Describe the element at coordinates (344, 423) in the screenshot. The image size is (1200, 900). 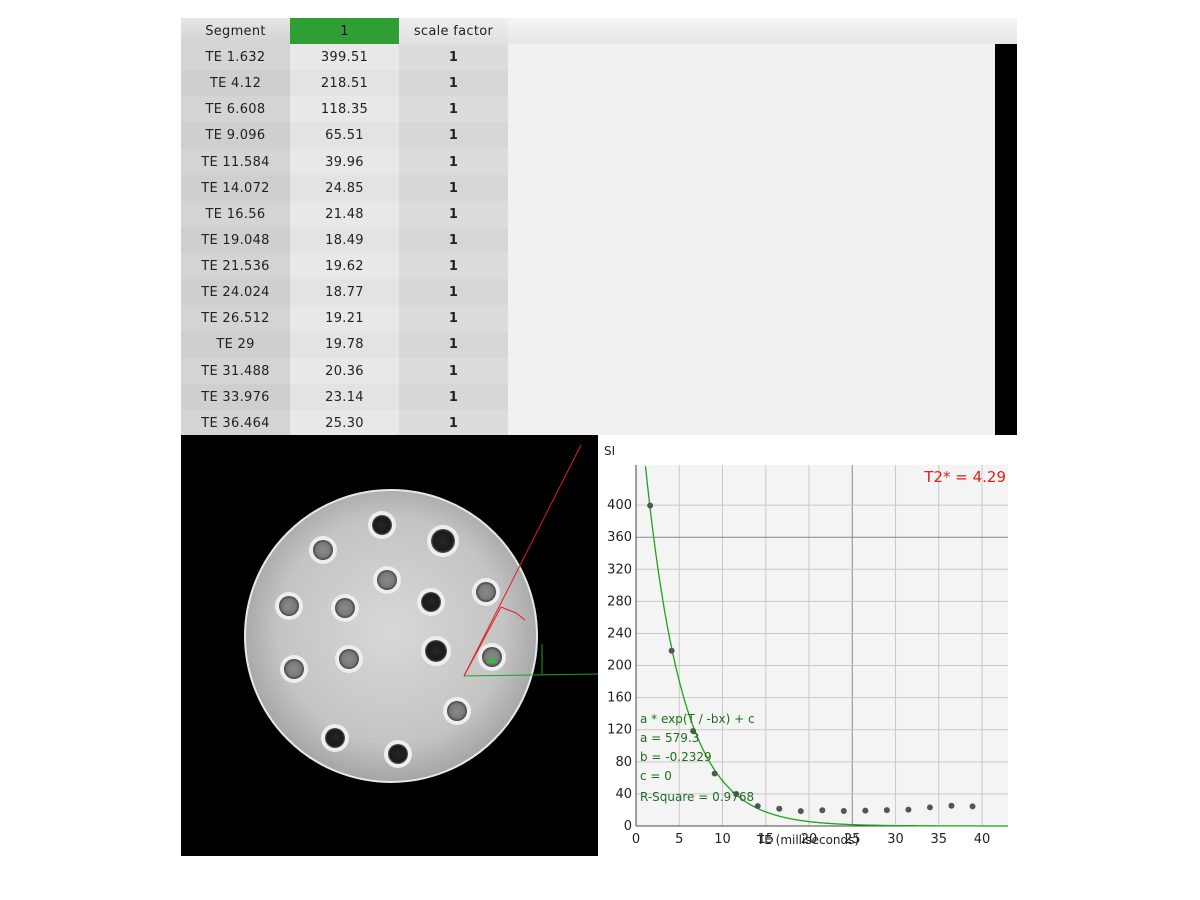
I see `row-value: 25.30` at that location.